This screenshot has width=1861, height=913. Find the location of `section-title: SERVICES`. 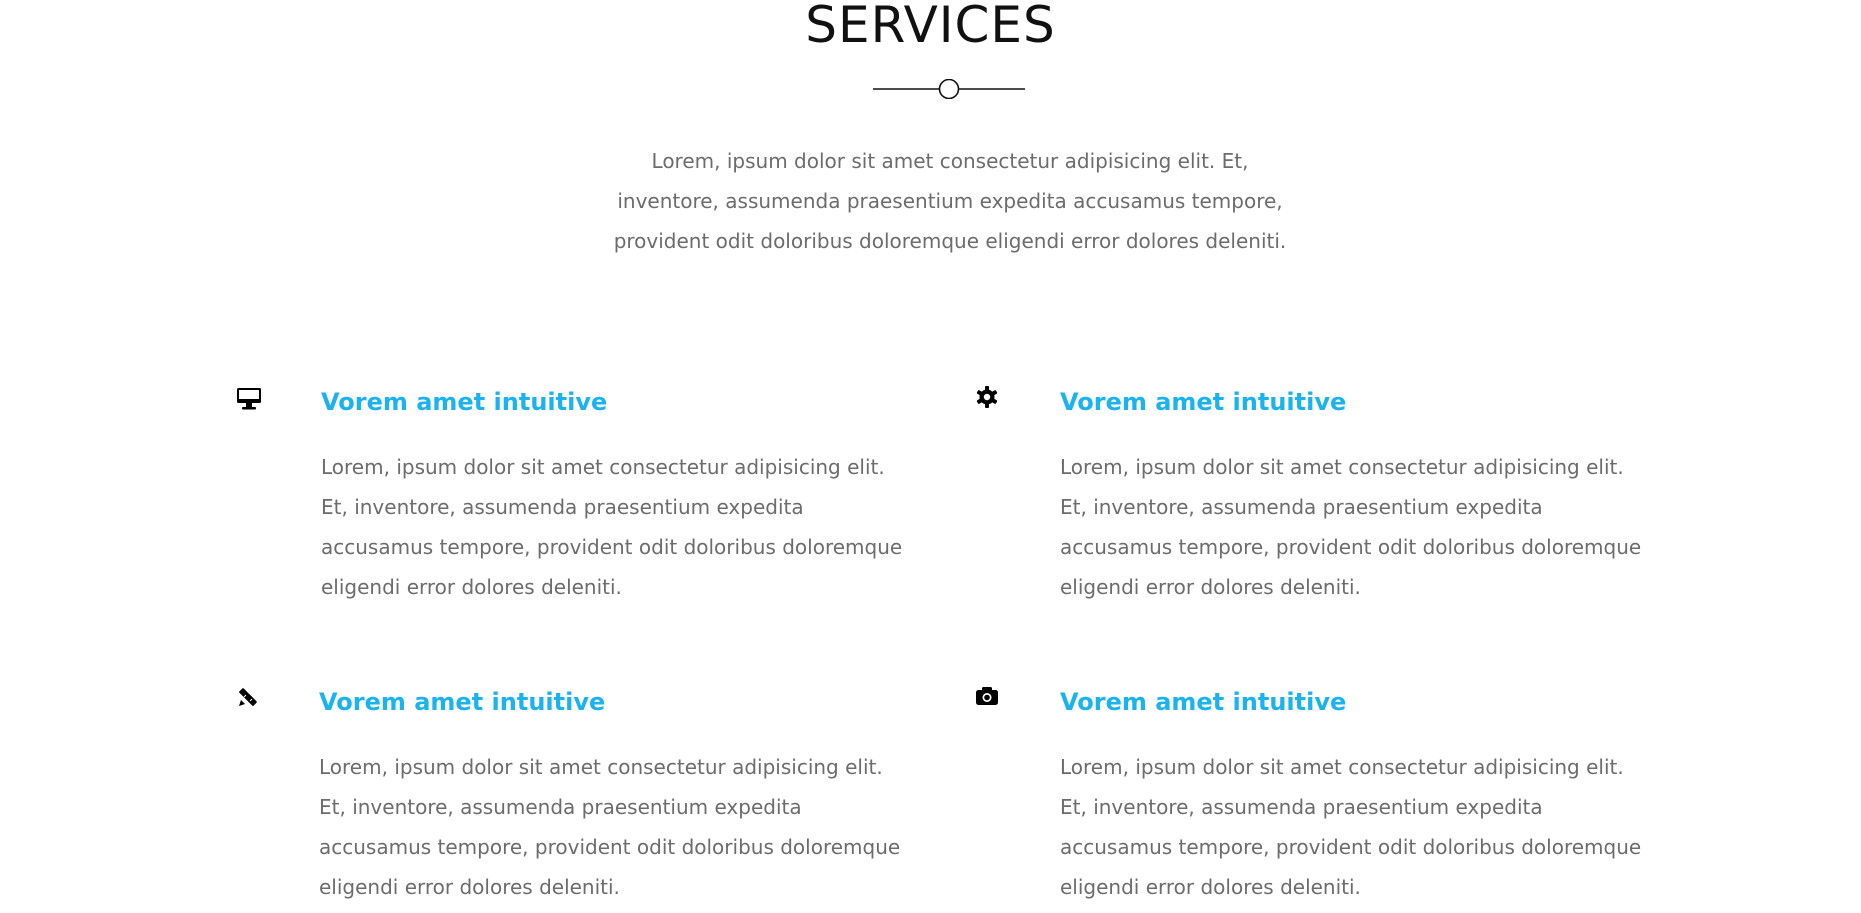

section-title: SERVICES is located at coordinates (930, 27).